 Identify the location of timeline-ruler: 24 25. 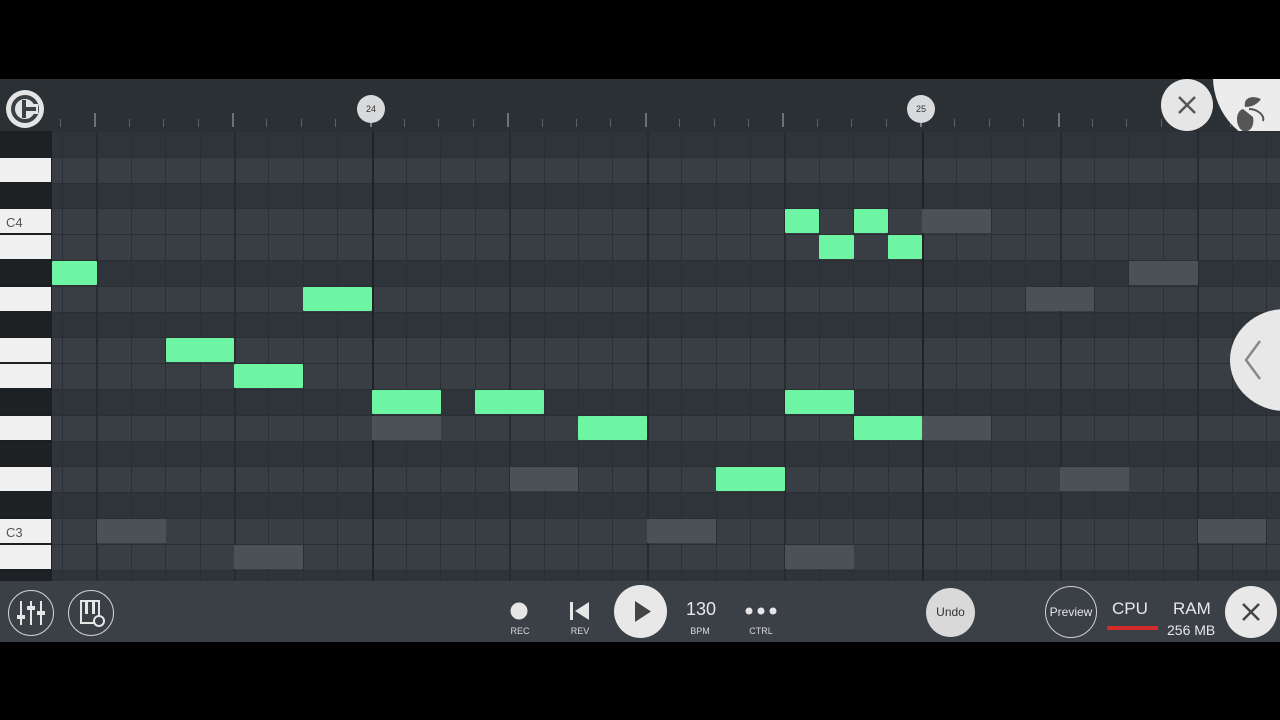
(640, 113).